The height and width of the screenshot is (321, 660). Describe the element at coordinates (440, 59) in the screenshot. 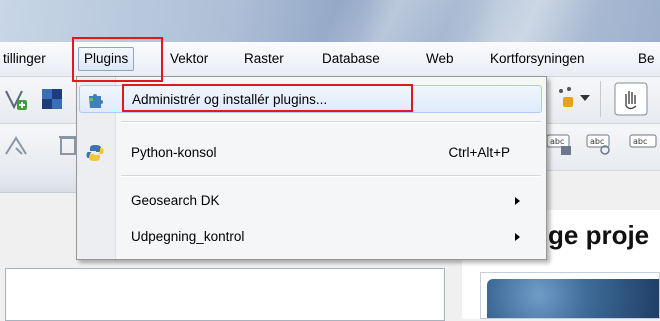

I see `menu-web: Web` at that location.